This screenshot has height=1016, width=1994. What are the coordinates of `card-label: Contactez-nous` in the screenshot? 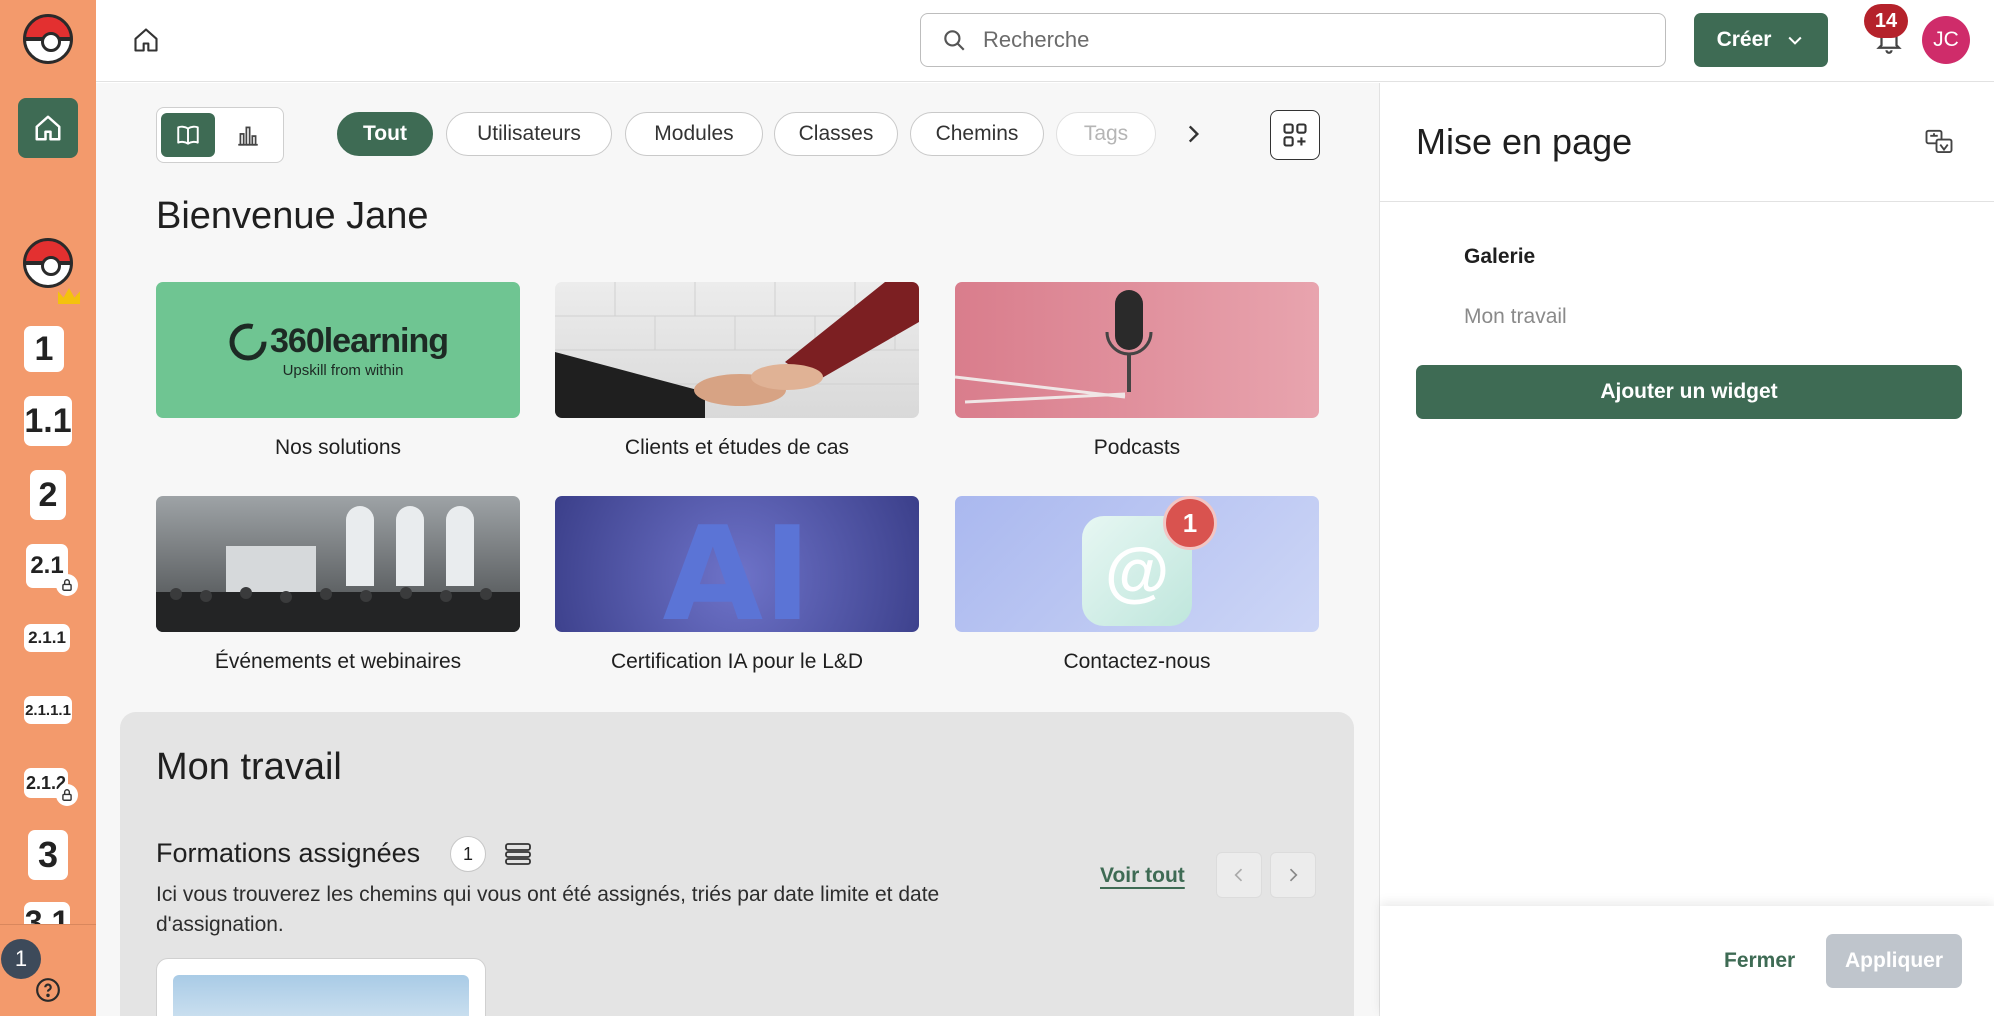 It's located at (1137, 661).